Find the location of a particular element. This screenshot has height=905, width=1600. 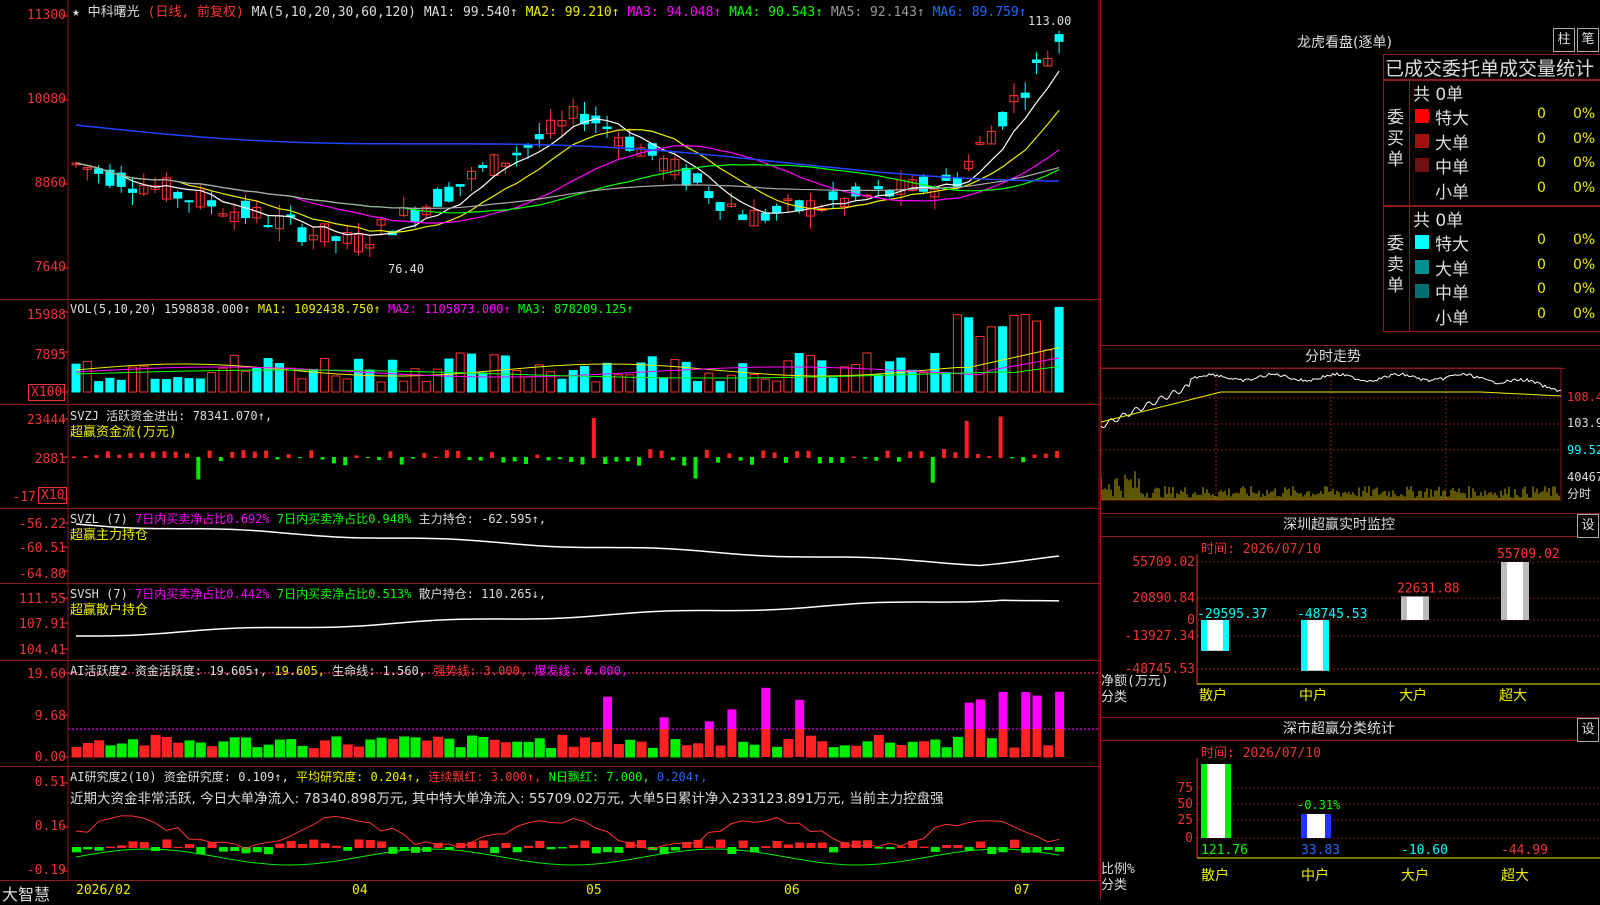

stats-category: 大户 is located at coordinates (1415, 875).